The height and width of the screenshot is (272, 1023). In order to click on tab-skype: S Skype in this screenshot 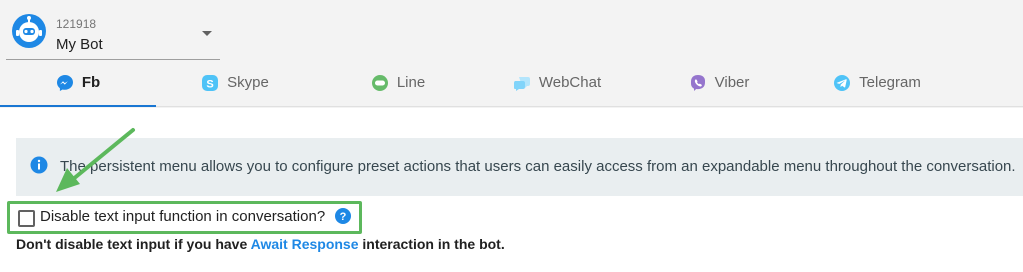, I will do `click(235, 82)`.